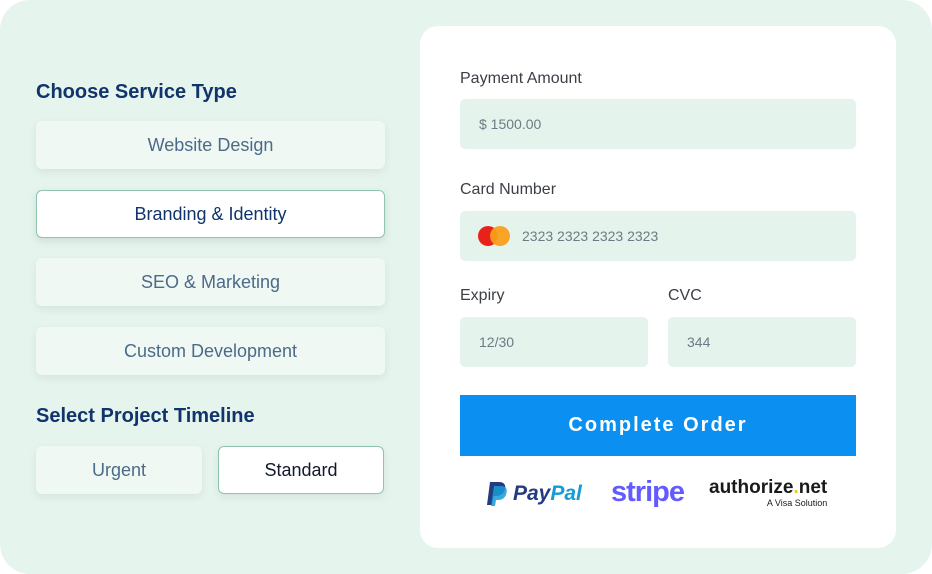 This screenshot has width=932, height=574. Describe the element at coordinates (566, 493) in the screenshot. I see `paypal-wordmark-pal: Pal` at that location.